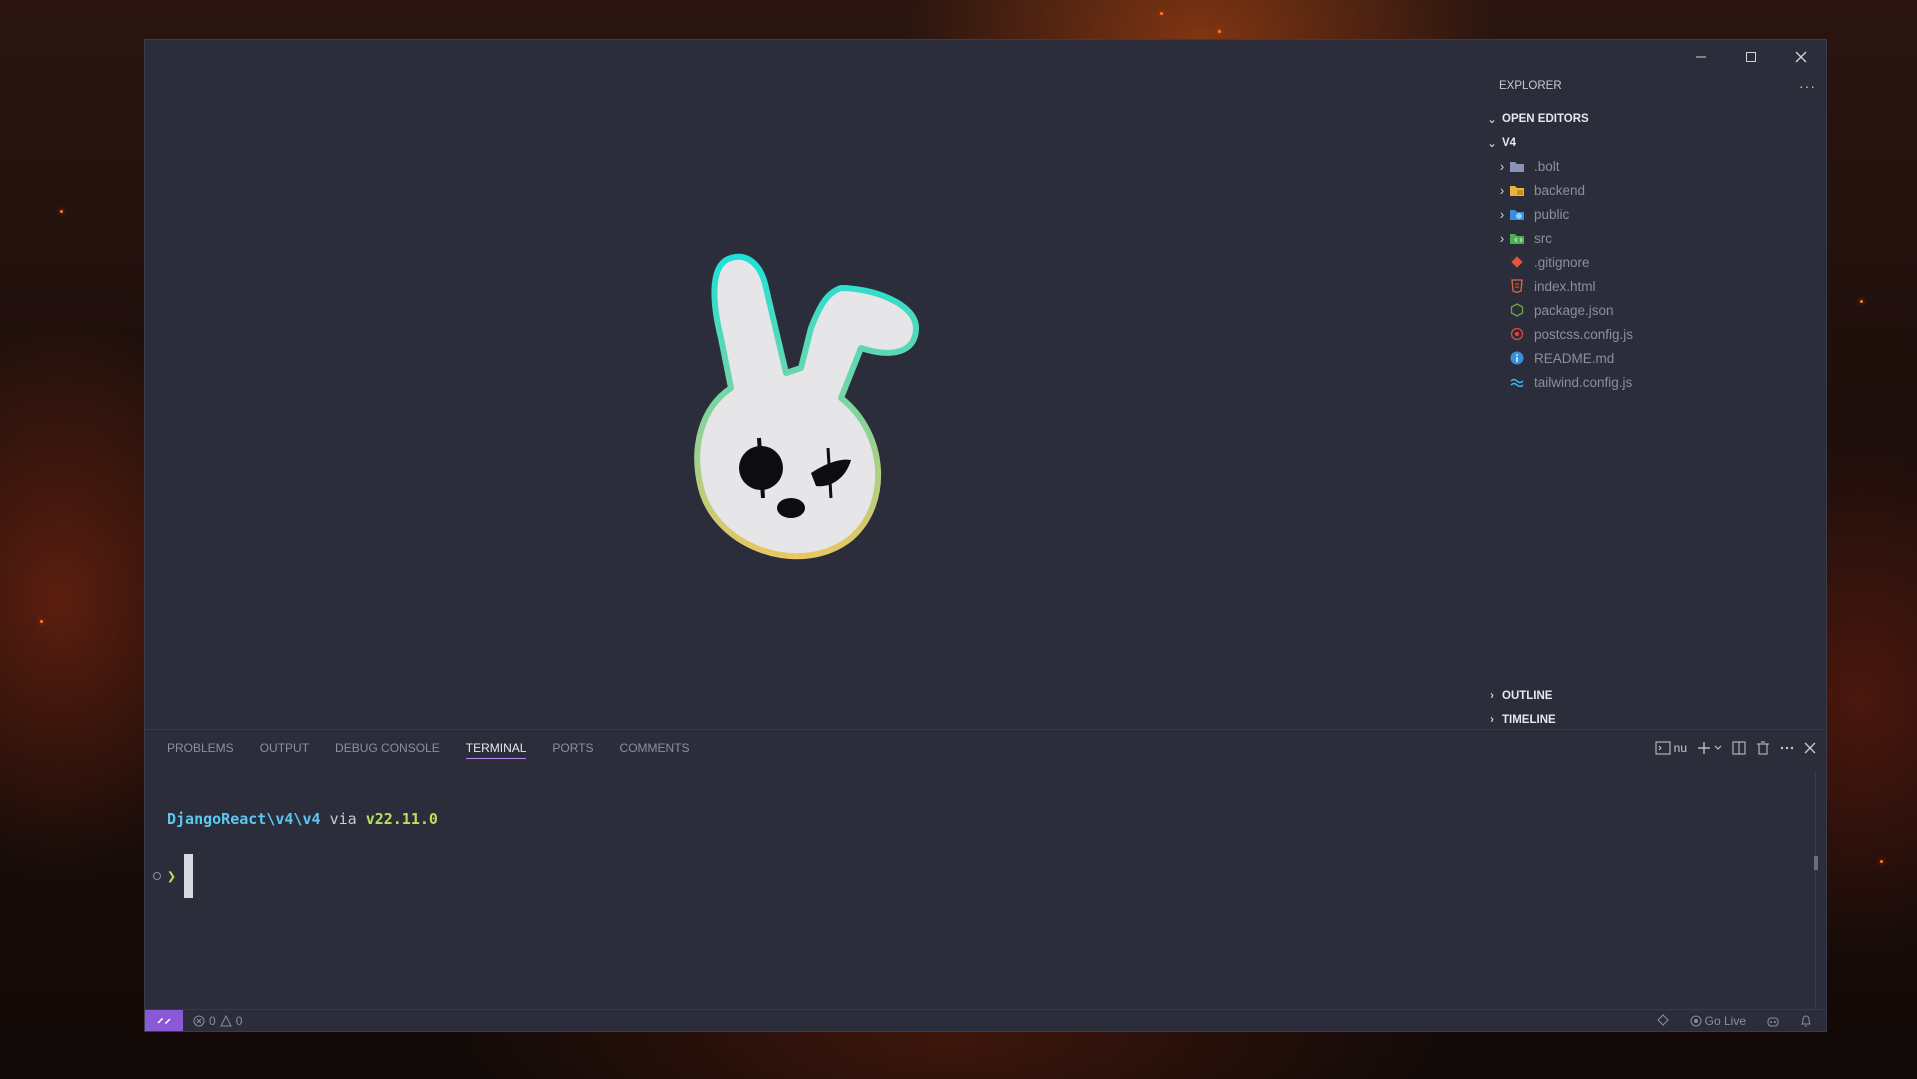 This screenshot has width=1917, height=1079. I want to click on layout-icon, so click(1663, 1020).